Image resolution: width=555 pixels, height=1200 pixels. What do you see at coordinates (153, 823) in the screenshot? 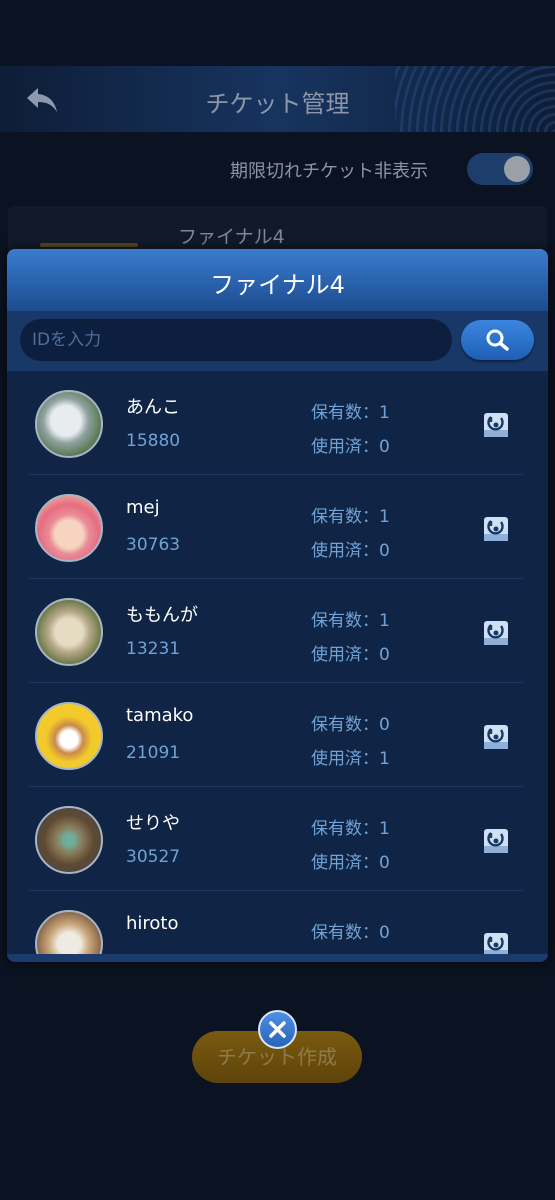
I see `member-name: せりや` at bounding box center [153, 823].